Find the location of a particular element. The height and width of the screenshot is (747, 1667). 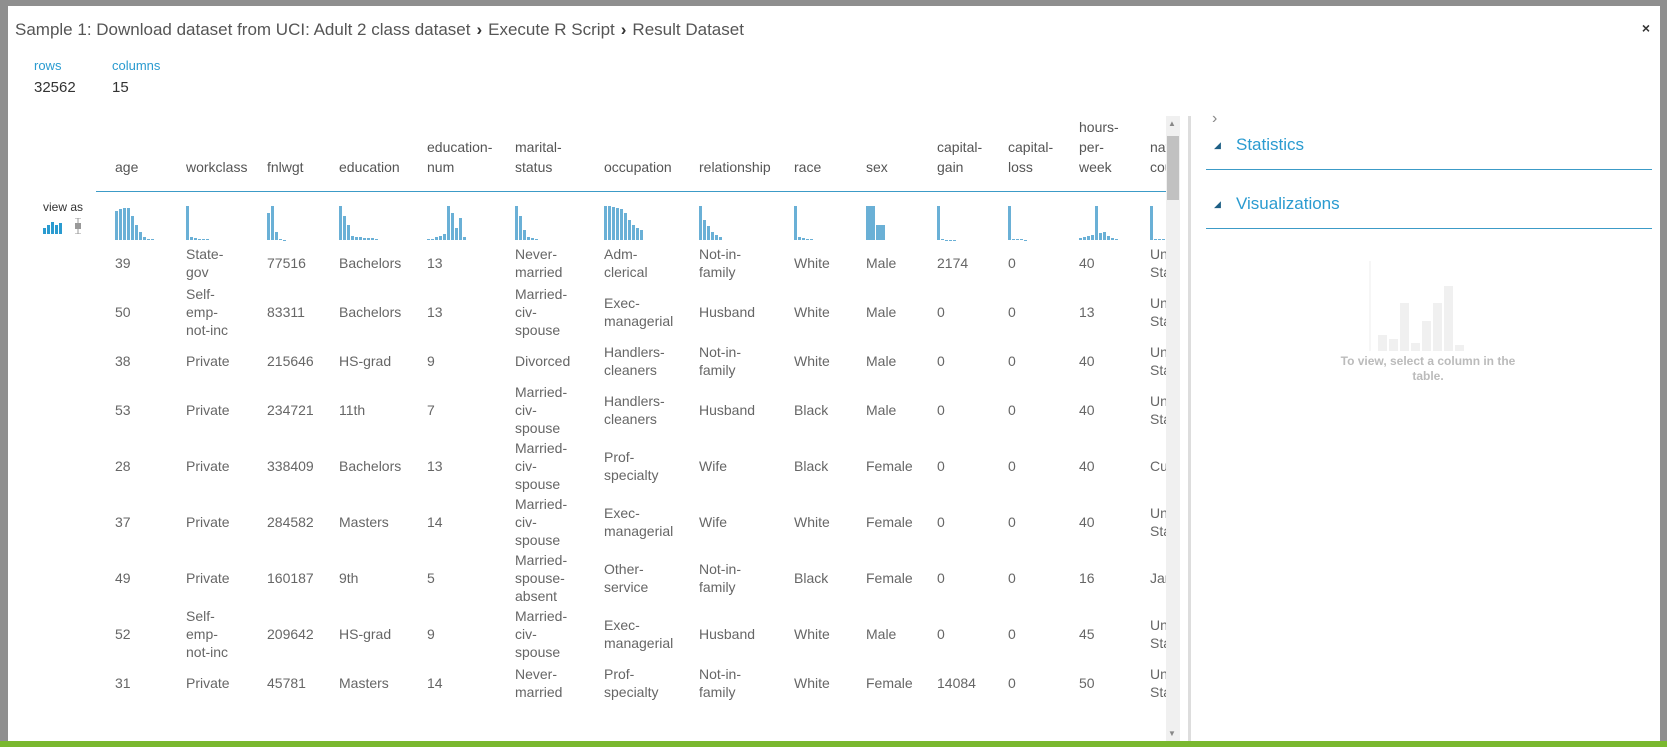

table-cell: 13 is located at coordinates (435, 466).